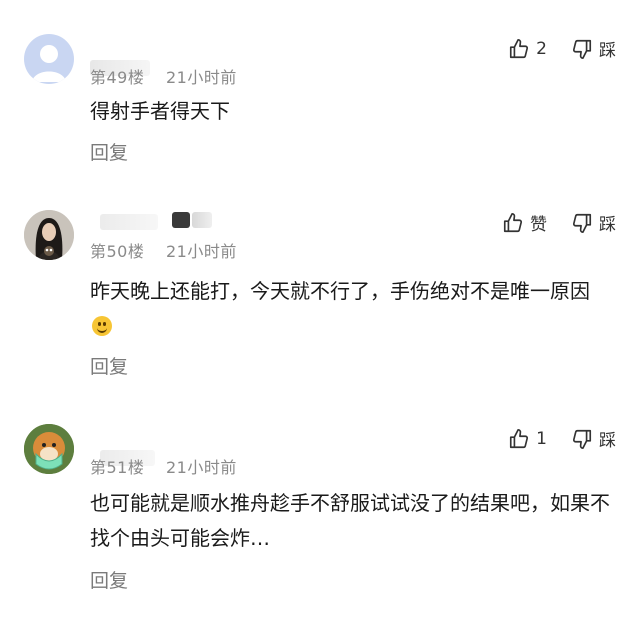 The height and width of the screenshot is (617, 640). What do you see at coordinates (541, 438) in the screenshot?
I see `like-count: 1` at bounding box center [541, 438].